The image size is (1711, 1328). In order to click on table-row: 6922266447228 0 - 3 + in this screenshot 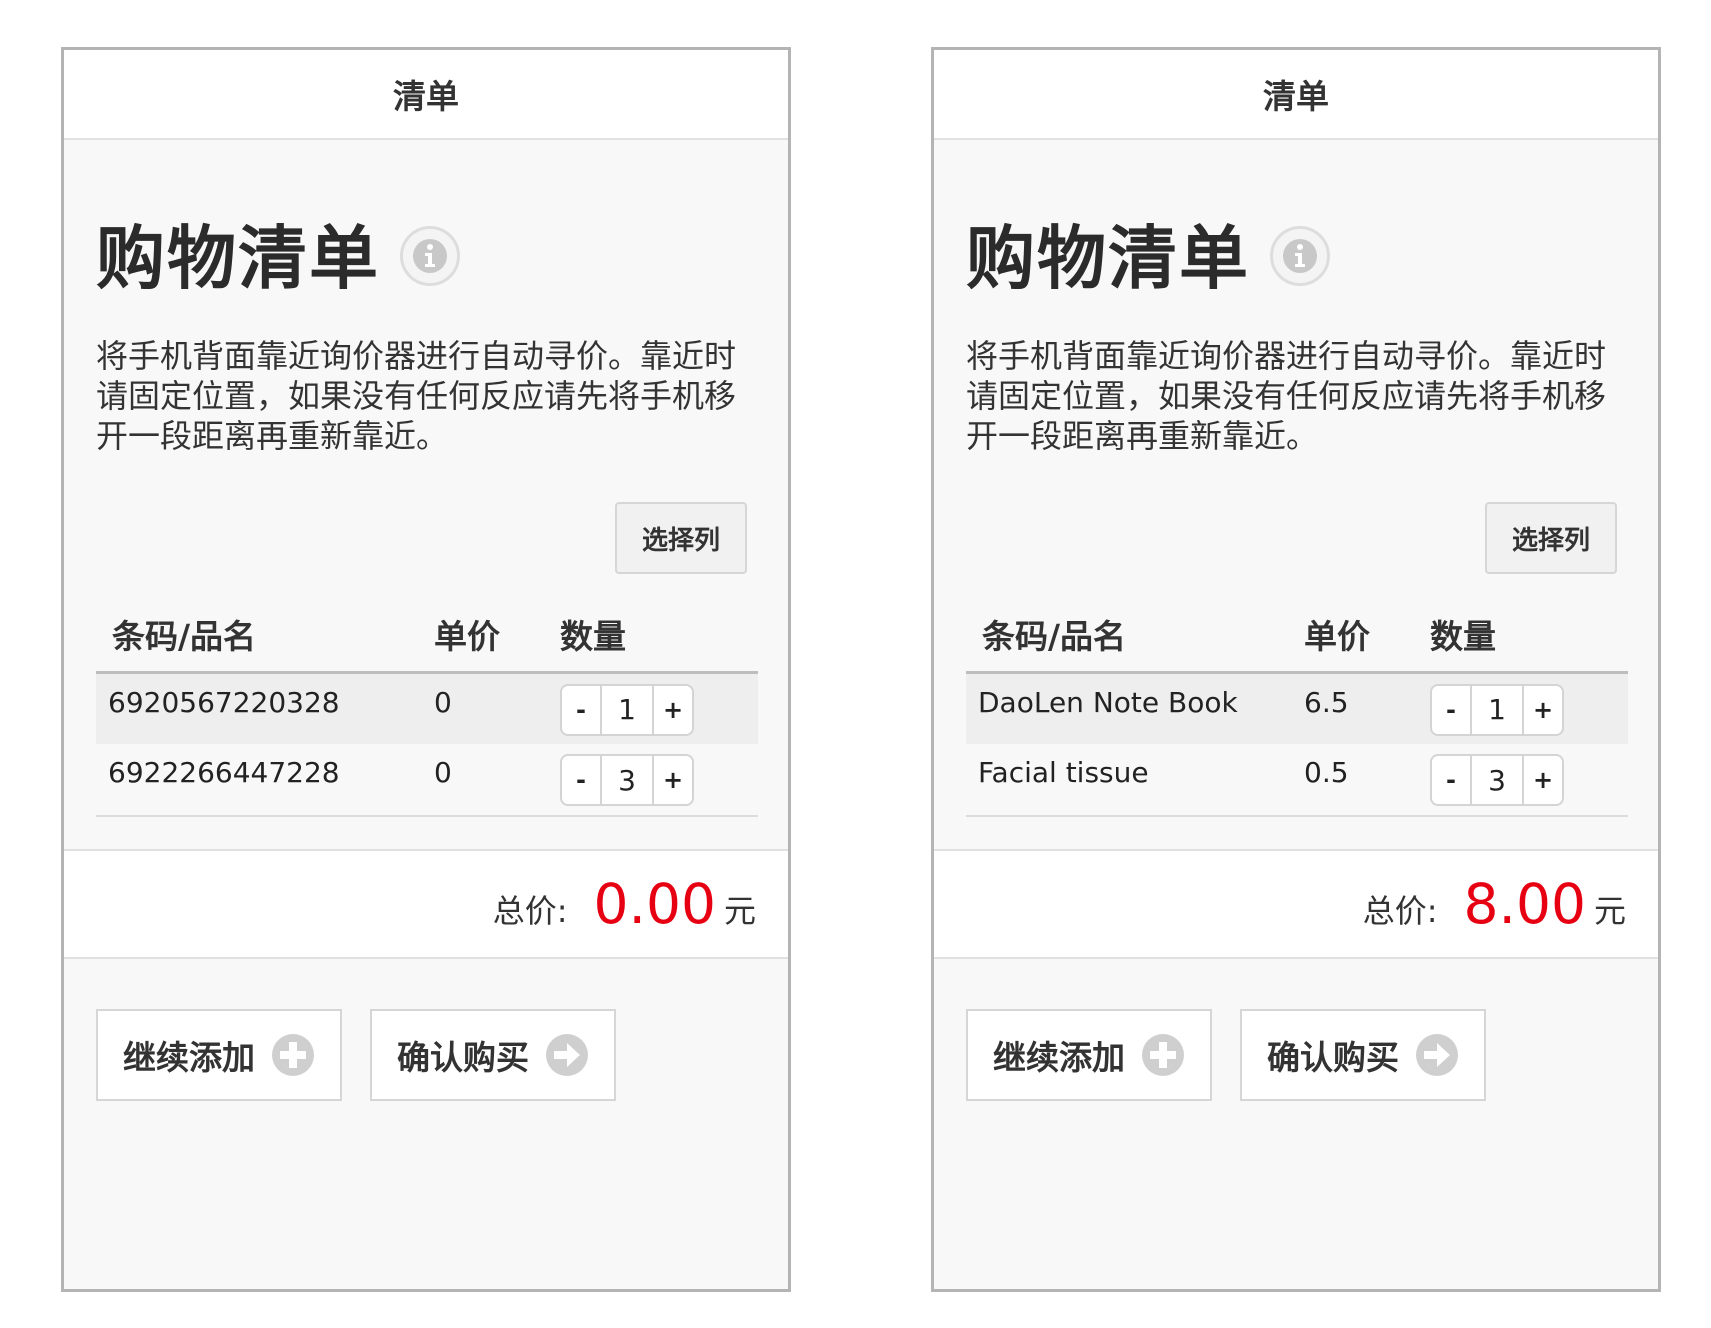, I will do `click(427, 780)`.